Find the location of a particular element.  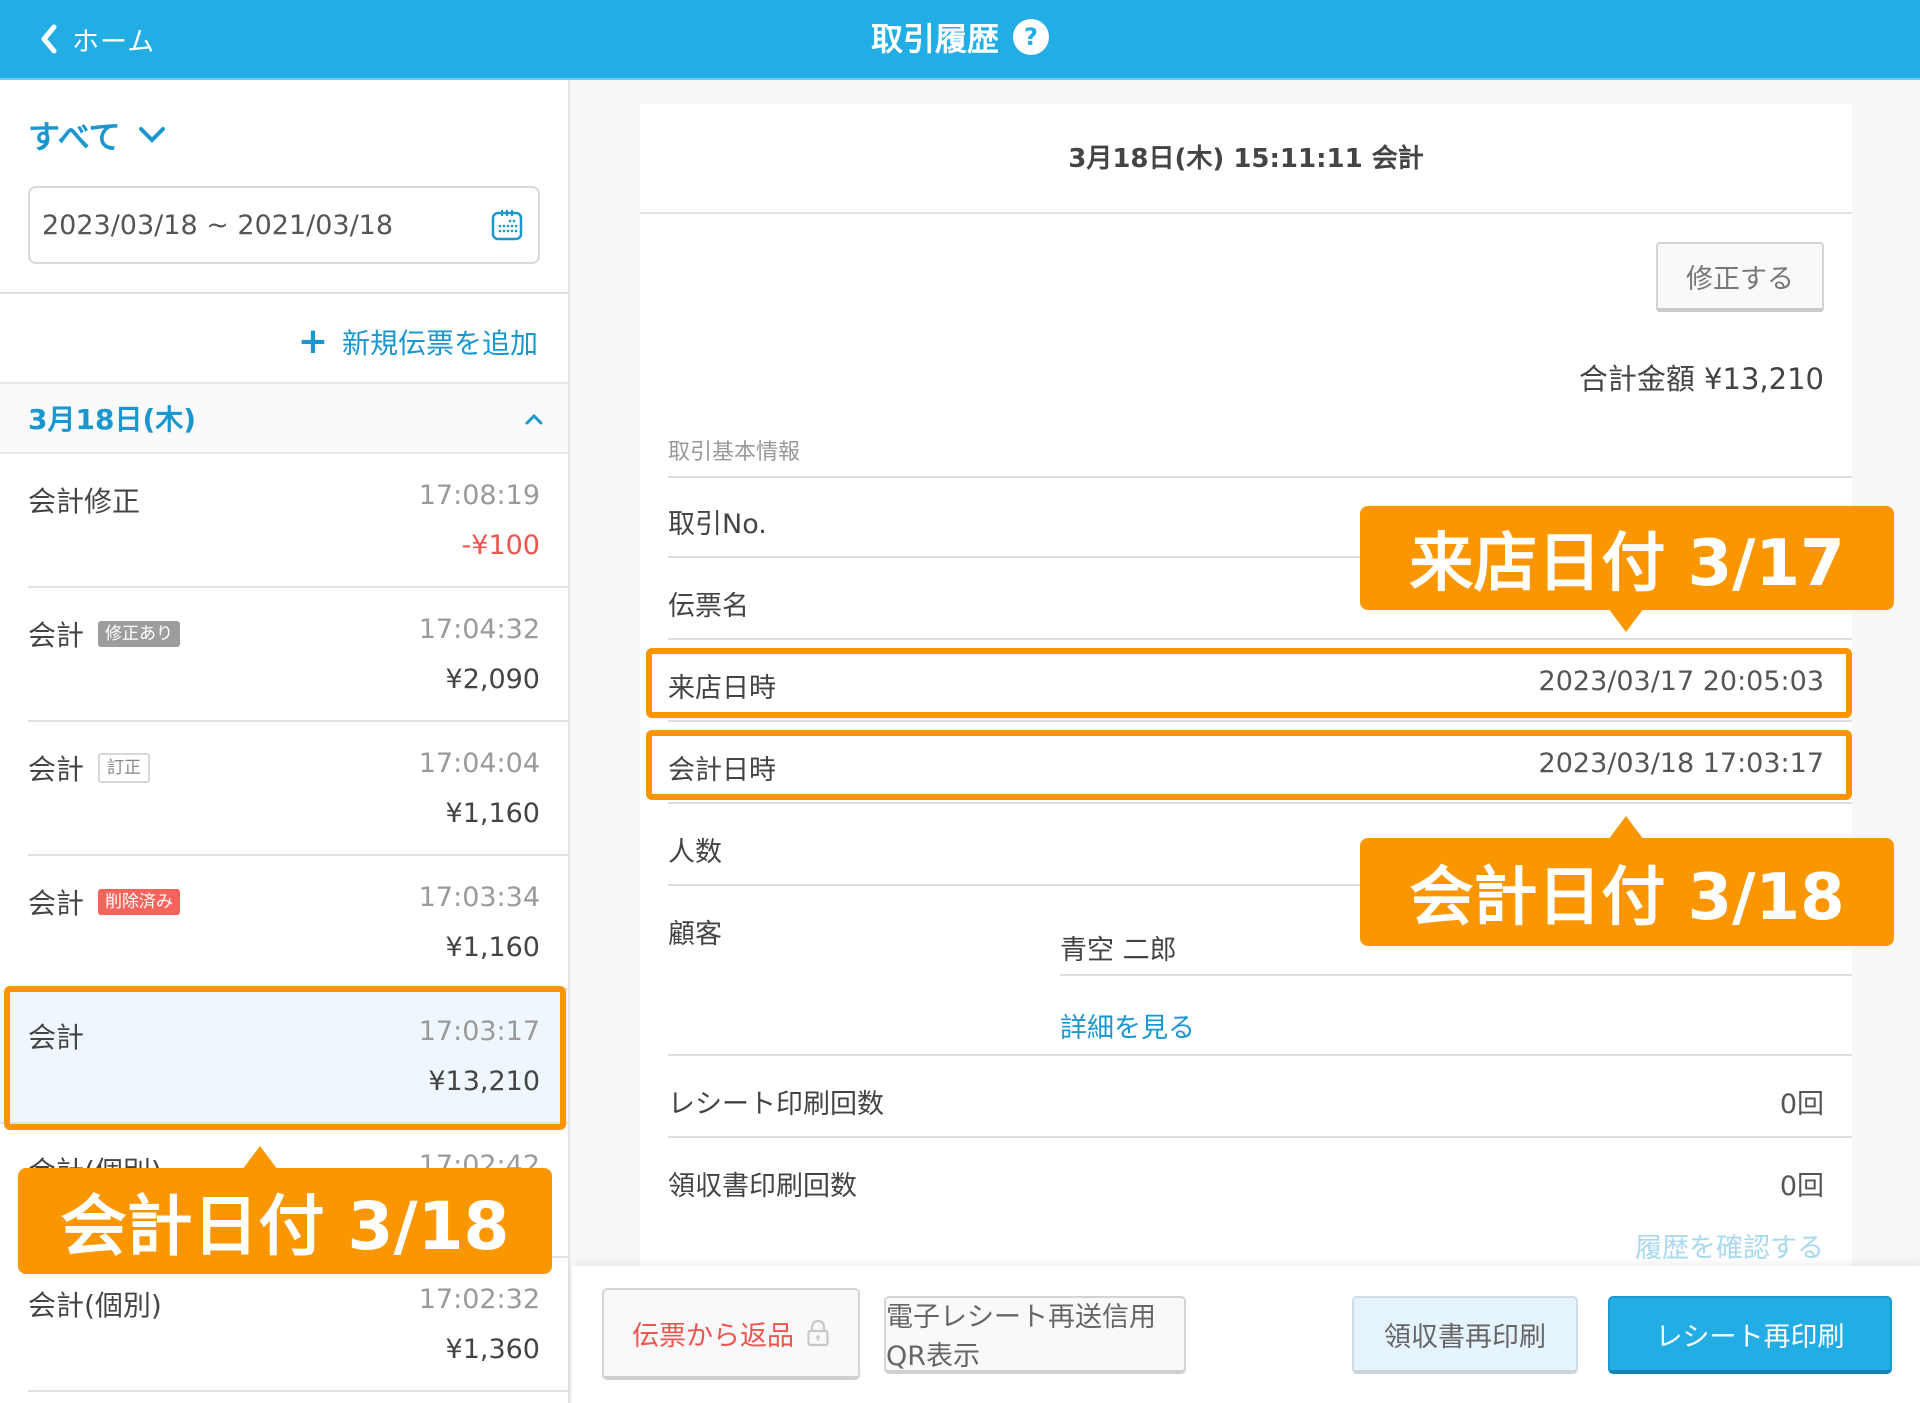

return-from-slip-button: 伝票から返品 is located at coordinates (731, 1334).